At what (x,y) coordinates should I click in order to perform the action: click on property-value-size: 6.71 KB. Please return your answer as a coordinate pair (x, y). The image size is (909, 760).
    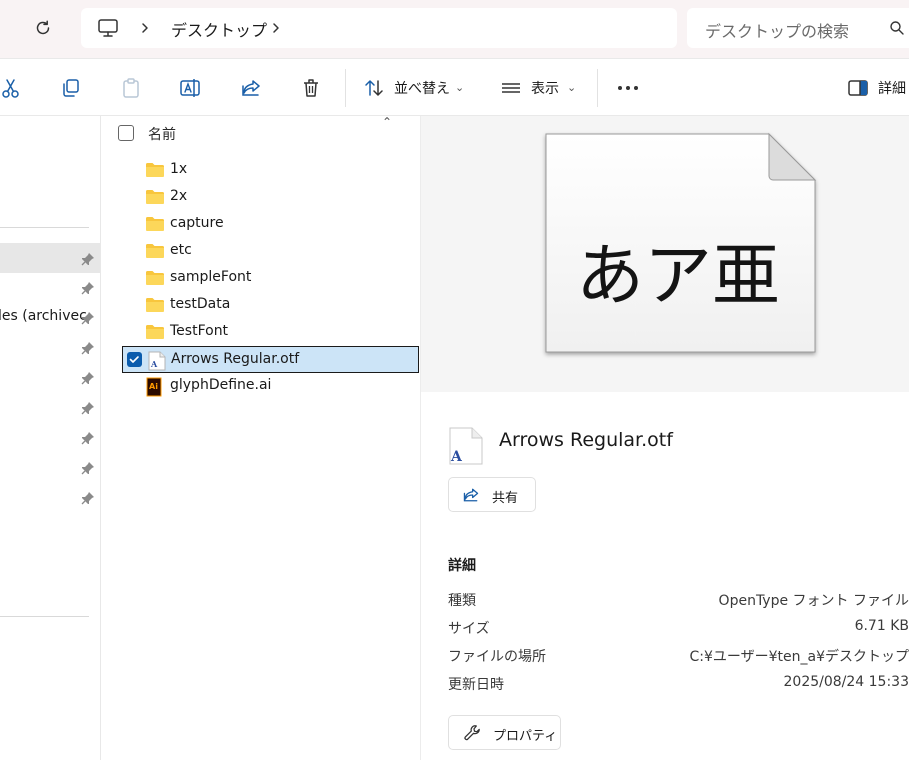
    Looking at the image, I should click on (881, 626).